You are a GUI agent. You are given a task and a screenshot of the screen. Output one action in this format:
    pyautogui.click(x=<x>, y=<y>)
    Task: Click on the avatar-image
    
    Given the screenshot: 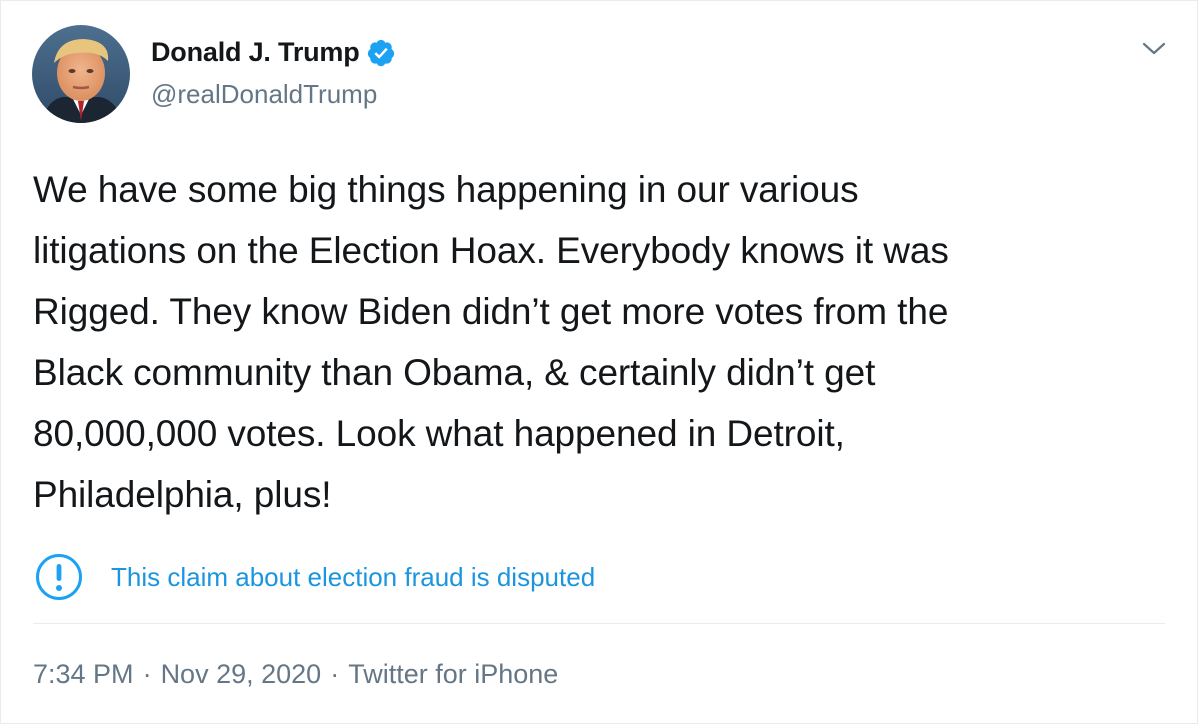 What is the action you would take?
    pyautogui.click(x=81, y=74)
    